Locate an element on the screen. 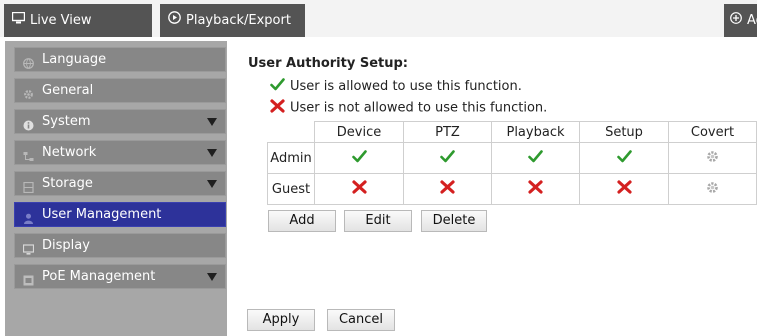 The height and width of the screenshot is (336, 757). column-header: Playback is located at coordinates (535, 132).